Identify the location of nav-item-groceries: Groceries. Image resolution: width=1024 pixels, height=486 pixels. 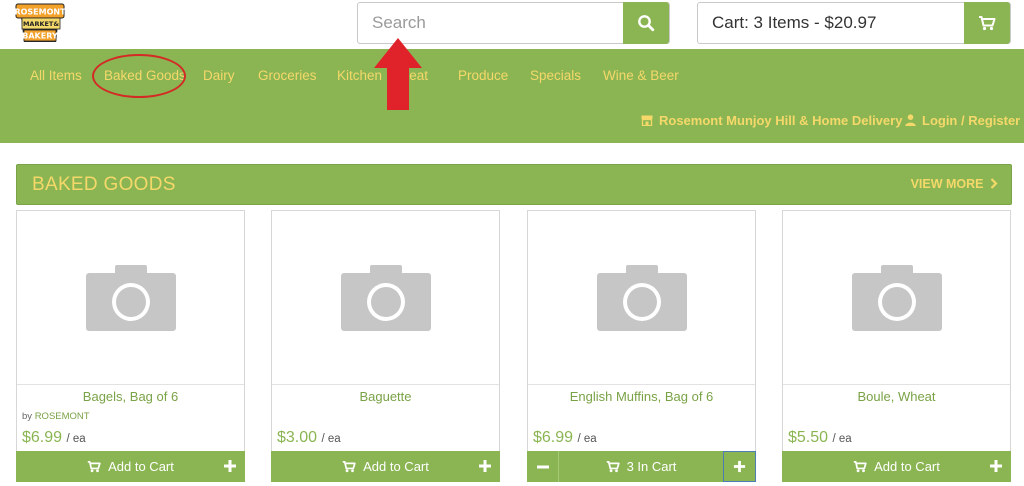
(287, 75).